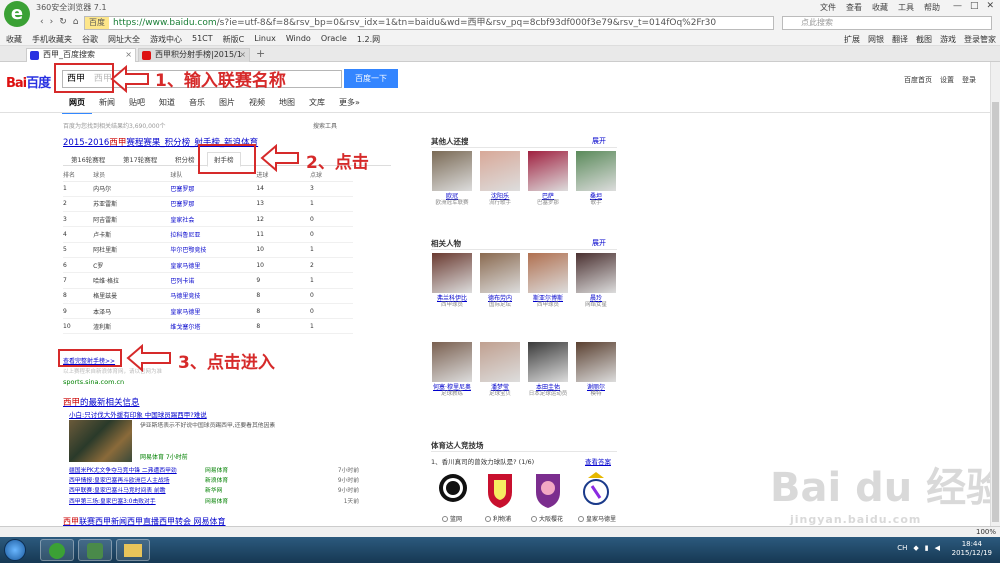 The height and width of the screenshot is (563, 1000). I want to click on player-cell: 内马尔, so click(132, 189).